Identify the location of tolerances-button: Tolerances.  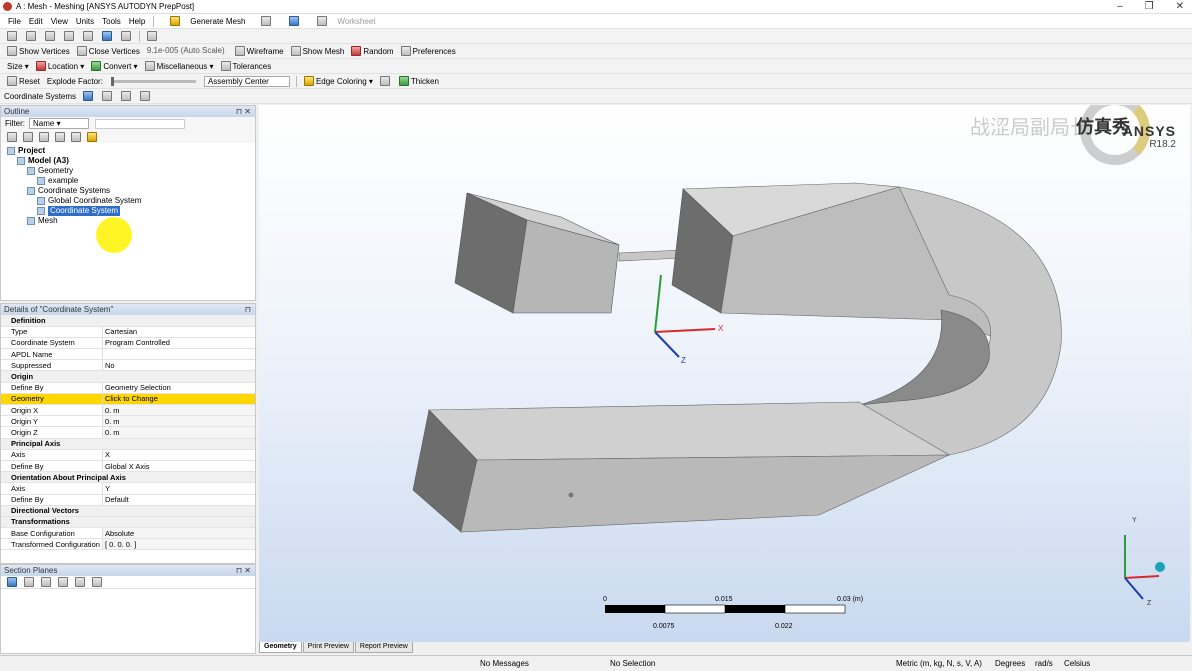
(245, 66).